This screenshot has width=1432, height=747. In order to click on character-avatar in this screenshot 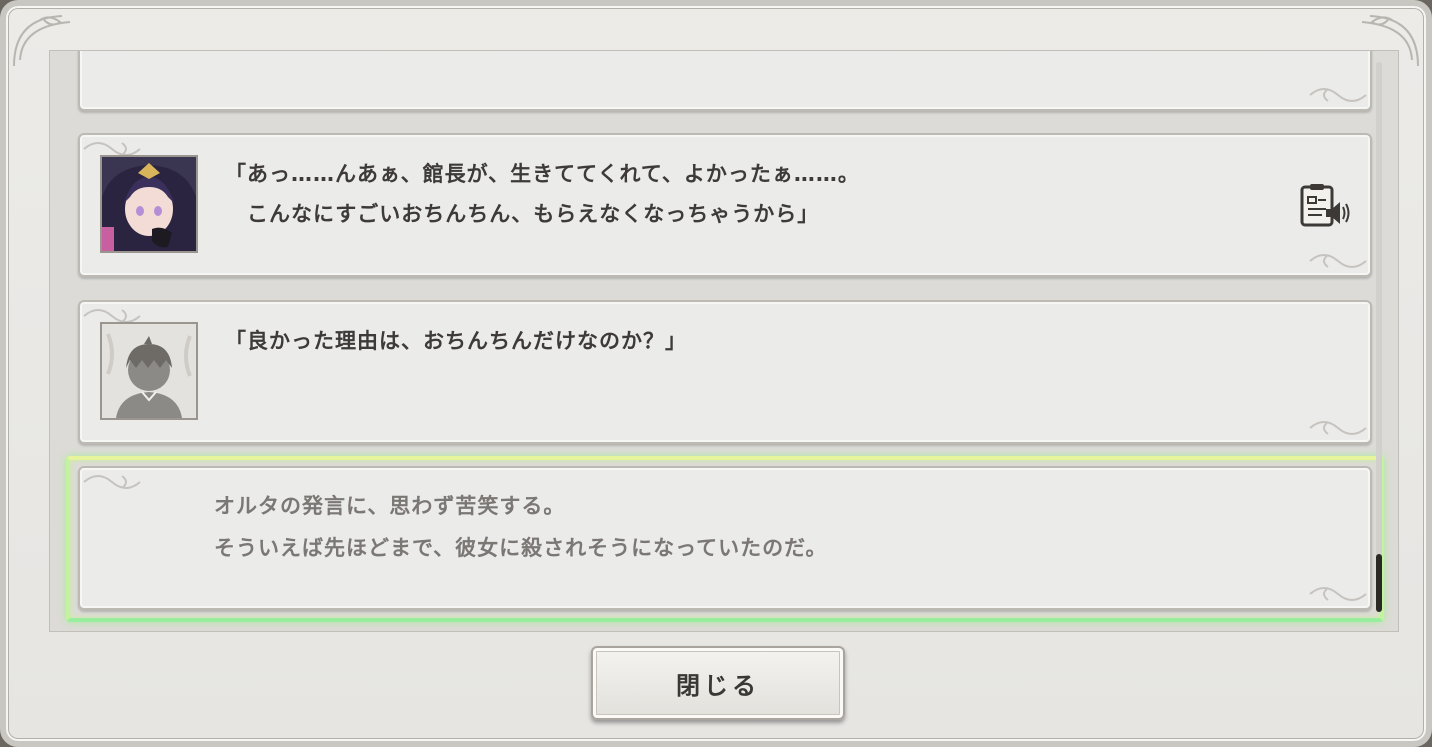, I will do `click(149, 204)`.